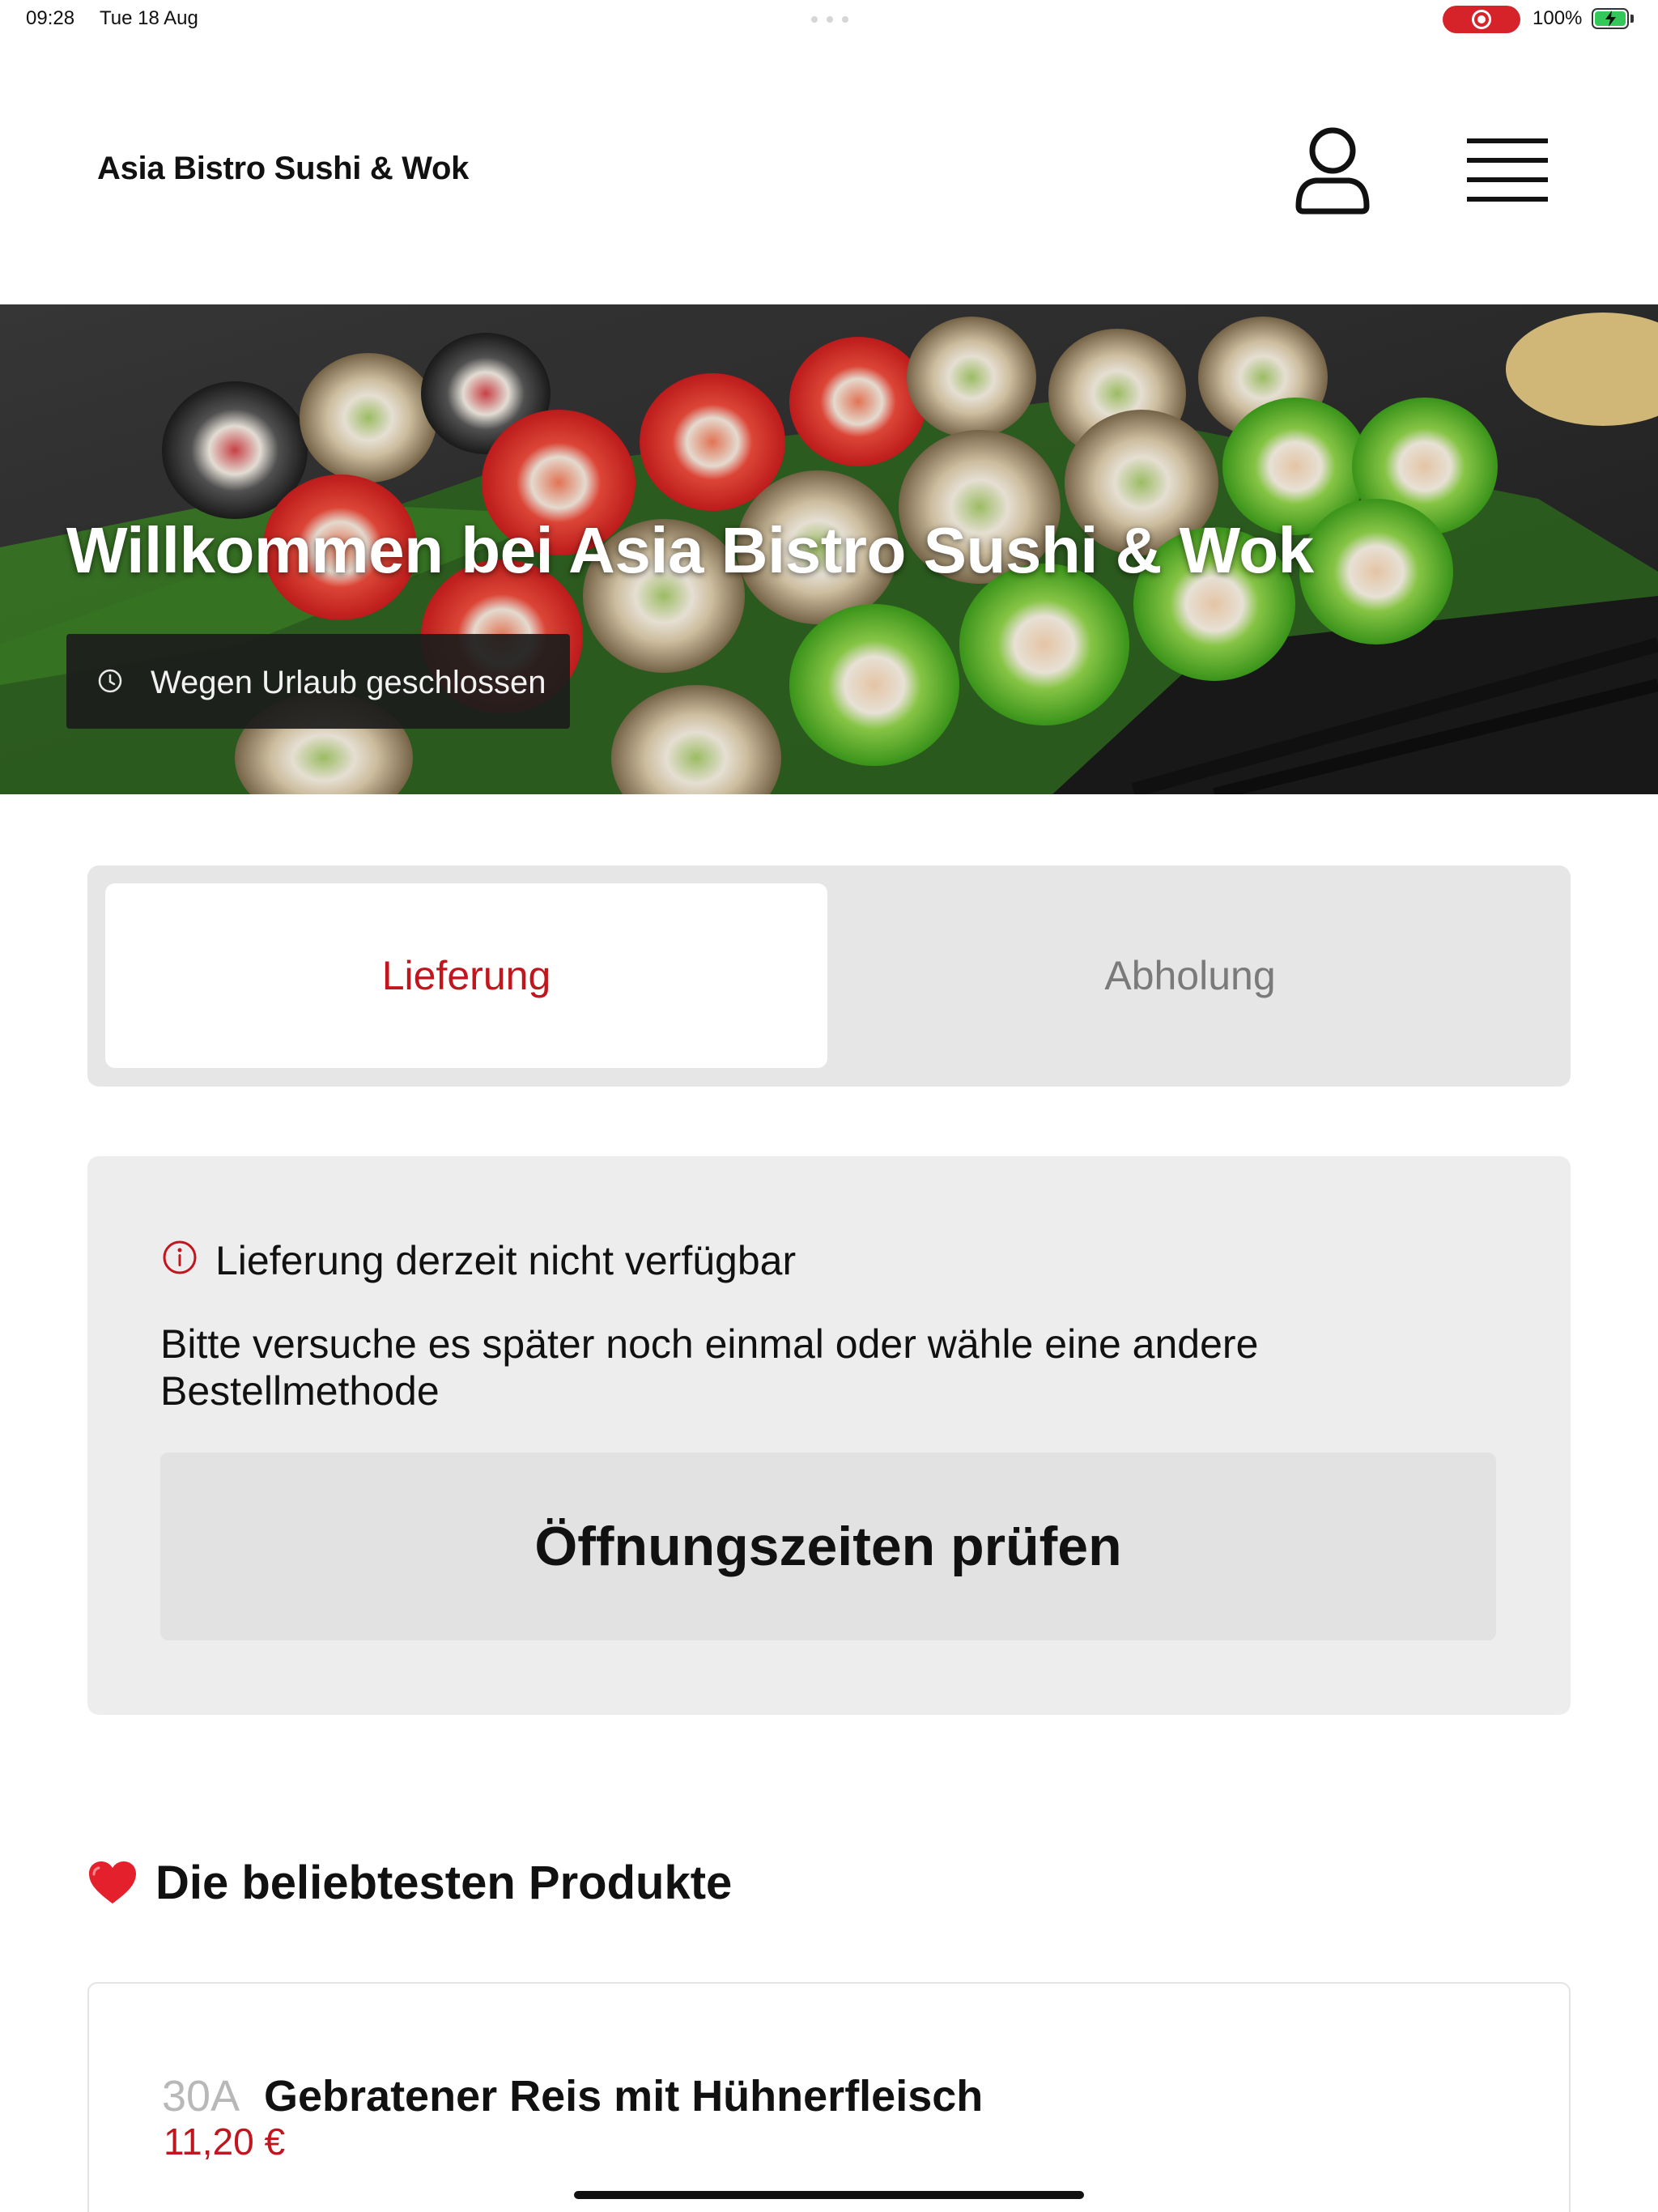 This screenshot has width=1658, height=2212. What do you see at coordinates (1481, 19) in the screenshot?
I see `screen-recording-icon` at bounding box center [1481, 19].